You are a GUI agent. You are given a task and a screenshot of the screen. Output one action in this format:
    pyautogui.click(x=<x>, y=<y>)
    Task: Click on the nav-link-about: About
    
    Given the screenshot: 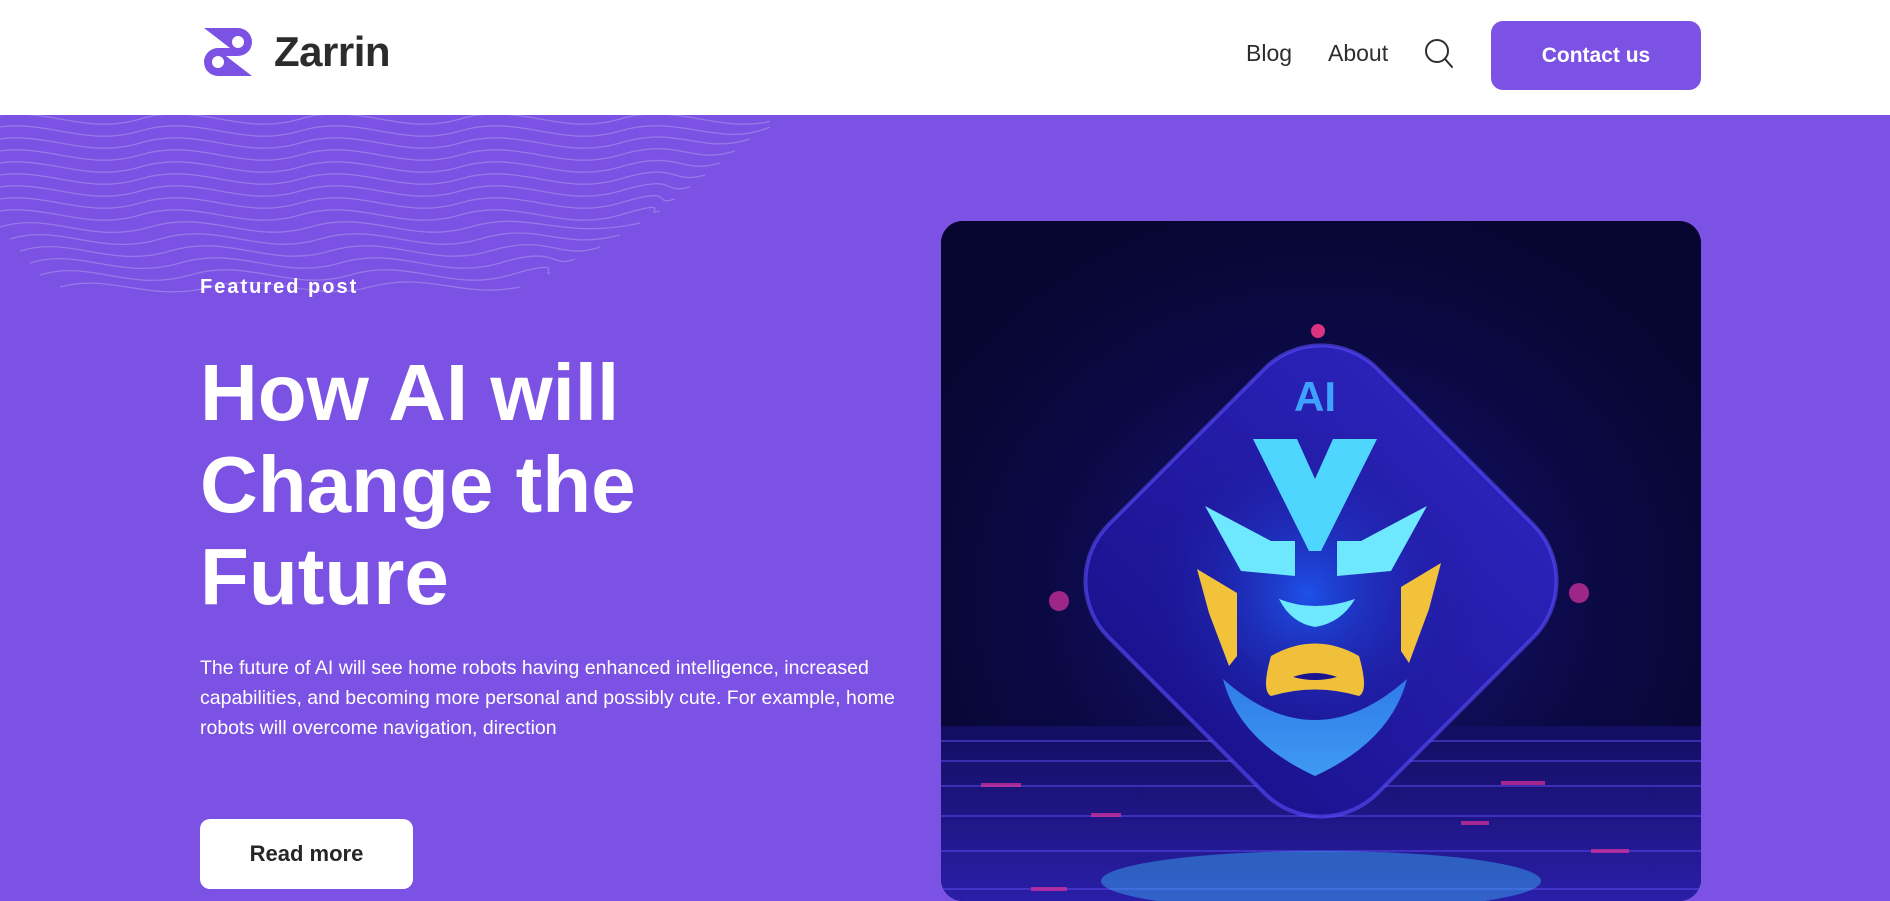 What is the action you would take?
    pyautogui.click(x=1358, y=53)
    